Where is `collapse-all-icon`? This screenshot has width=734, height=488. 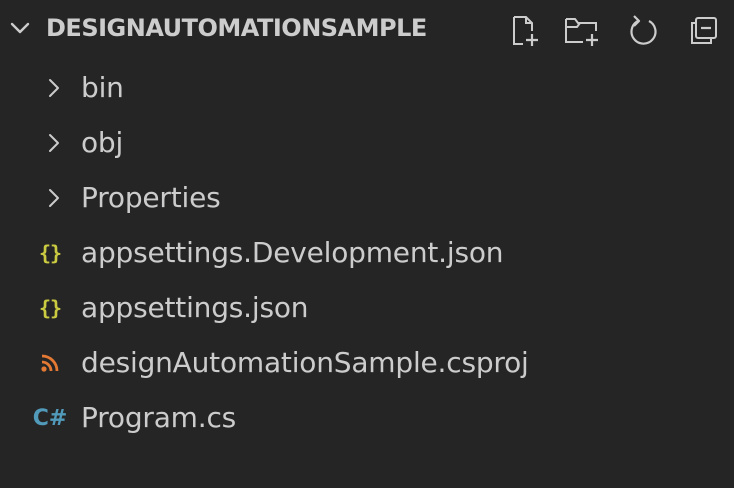 collapse-all-icon is located at coordinates (704, 30).